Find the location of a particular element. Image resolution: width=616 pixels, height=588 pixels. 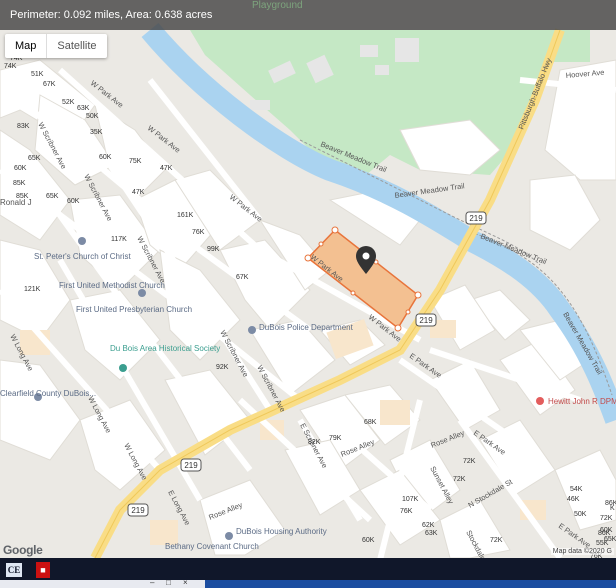

place-label: Playground is located at coordinates (277, 5).